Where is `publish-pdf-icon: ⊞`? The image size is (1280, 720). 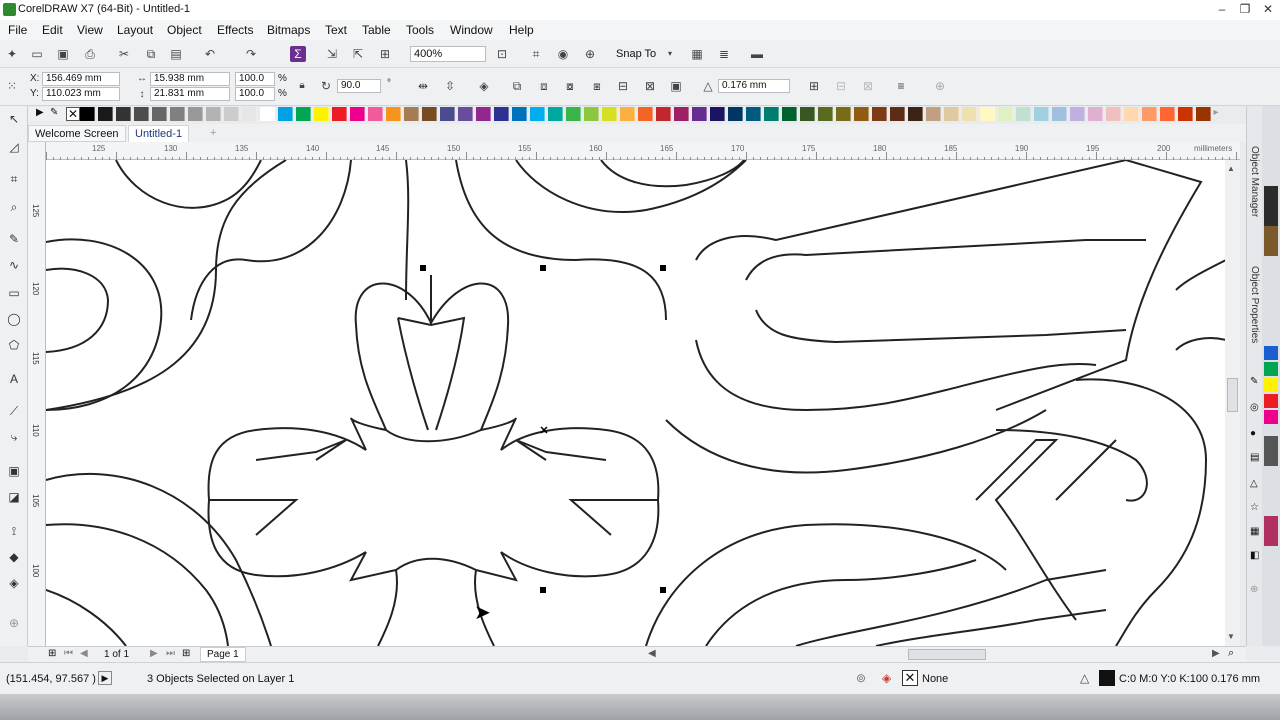
publish-pdf-icon: ⊞ is located at coordinates (385, 54).